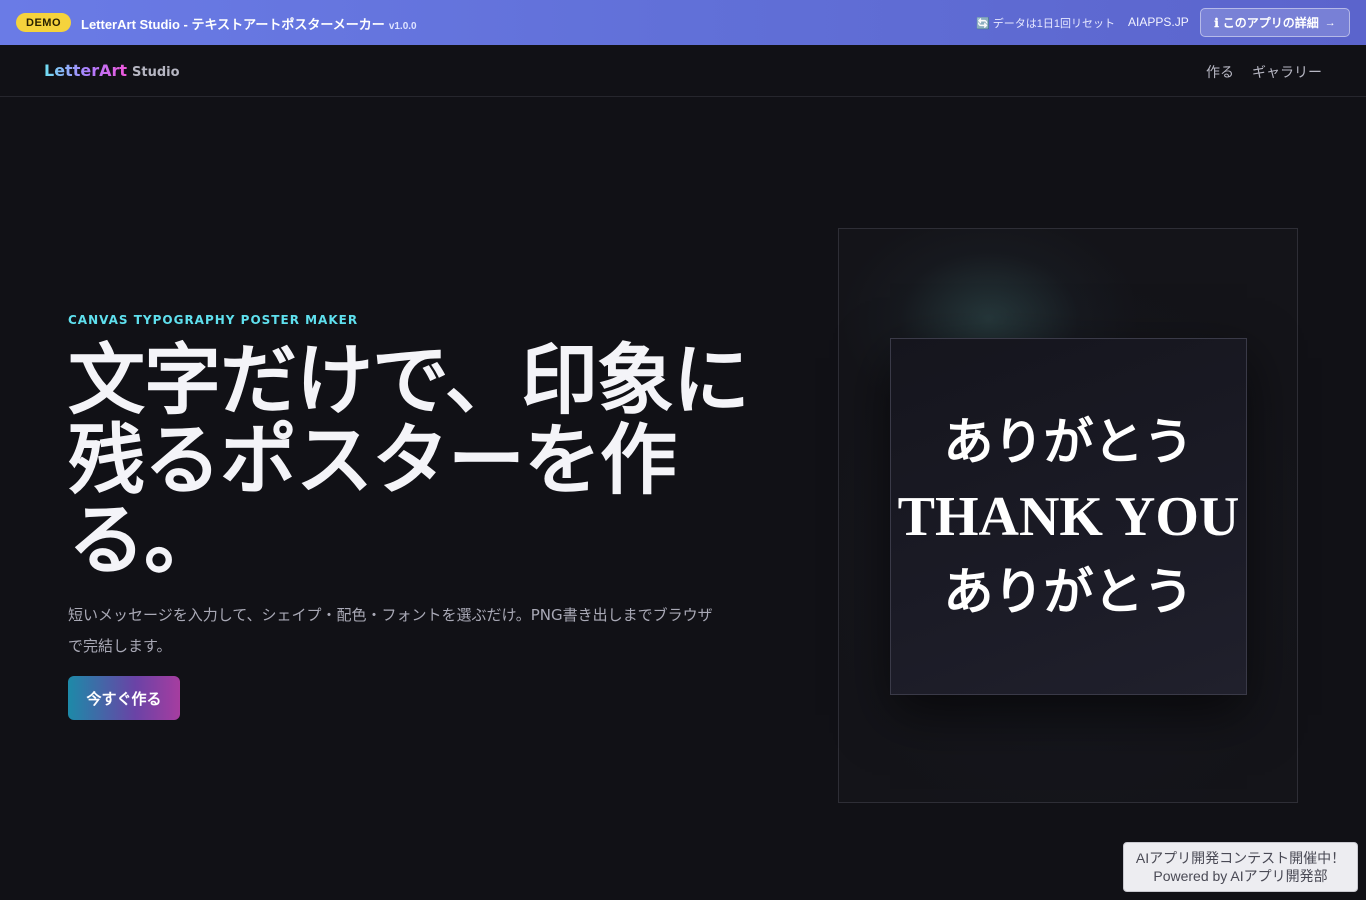  Describe the element at coordinates (1240, 876) in the screenshot. I see `contest-line-2: Powered by AIアプリ開発部` at that location.